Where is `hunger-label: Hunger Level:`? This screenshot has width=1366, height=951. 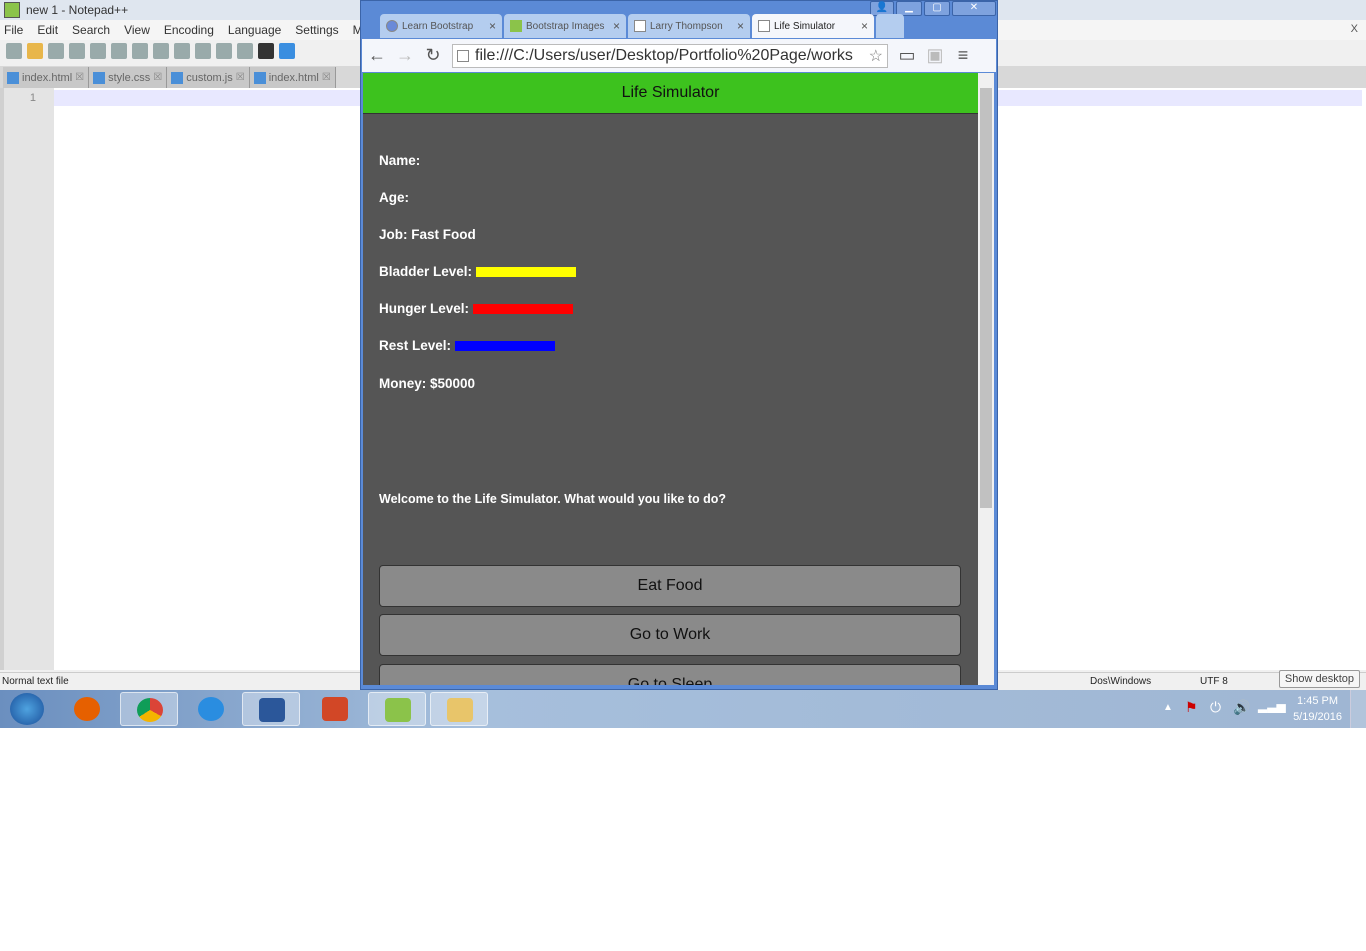
hunger-label: Hunger Level: is located at coordinates (424, 308).